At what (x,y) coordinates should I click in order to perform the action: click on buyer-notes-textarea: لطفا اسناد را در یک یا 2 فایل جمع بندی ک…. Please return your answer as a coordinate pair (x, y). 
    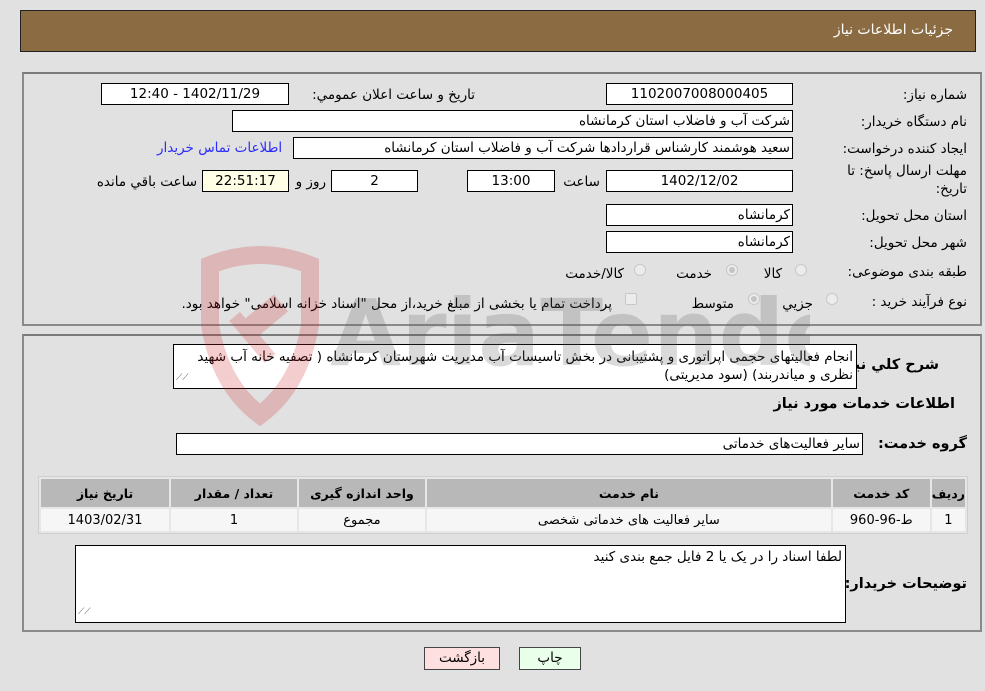
    Looking at the image, I should click on (460, 584).